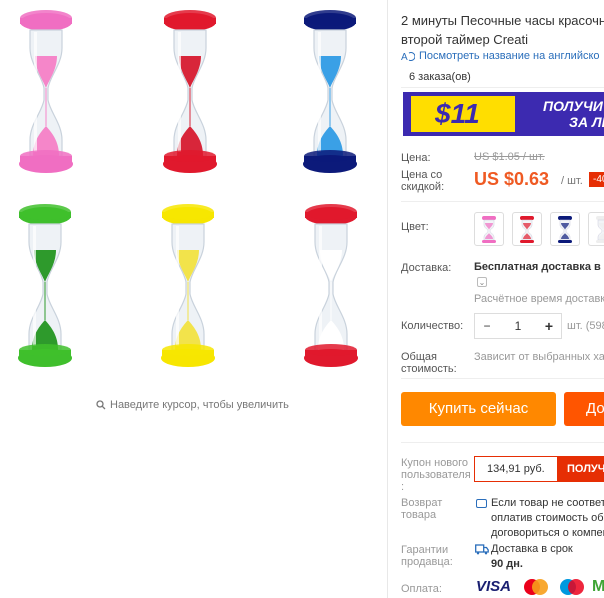  What do you see at coordinates (415, 227) in the screenshot?
I see `color-label: Цвет:` at bounding box center [415, 227].